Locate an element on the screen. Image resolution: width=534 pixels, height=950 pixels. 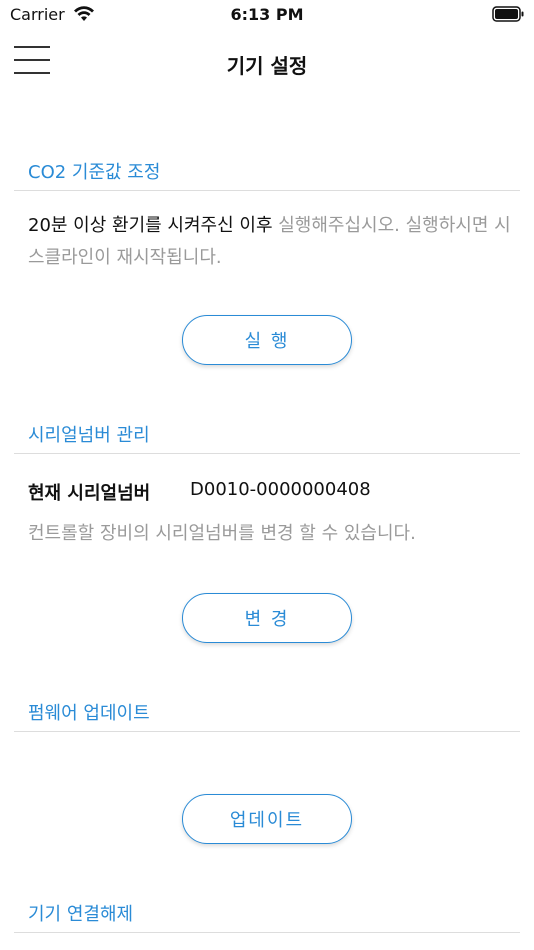
firmware-divider is located at coordinates (267, 731).